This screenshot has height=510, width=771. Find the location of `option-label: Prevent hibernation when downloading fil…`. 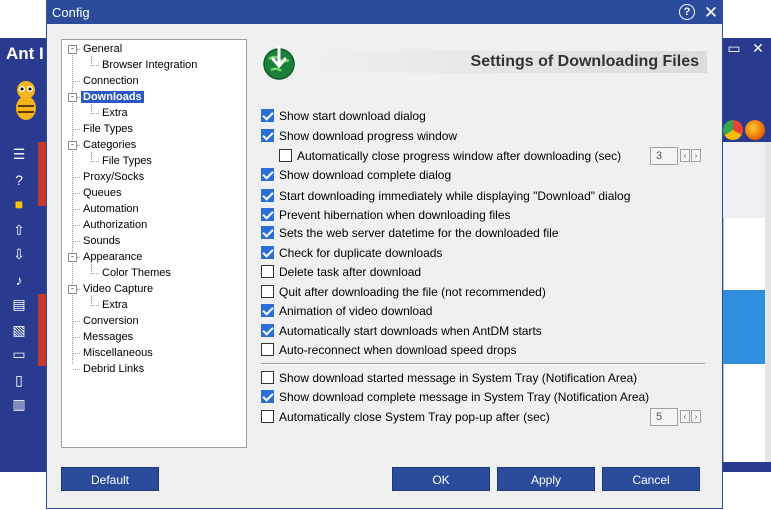

option-label: Prevent hibernation when downloading fil… is located at coordinates (395, 215).